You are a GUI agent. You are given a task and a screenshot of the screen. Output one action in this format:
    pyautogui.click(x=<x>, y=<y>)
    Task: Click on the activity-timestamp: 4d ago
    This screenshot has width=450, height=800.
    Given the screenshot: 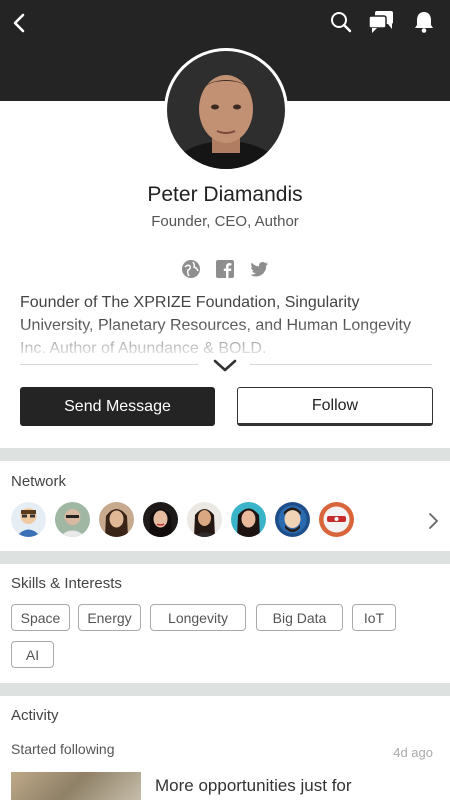 What is the action you would take?
    pyautogui.click(x=413, y=752)
    